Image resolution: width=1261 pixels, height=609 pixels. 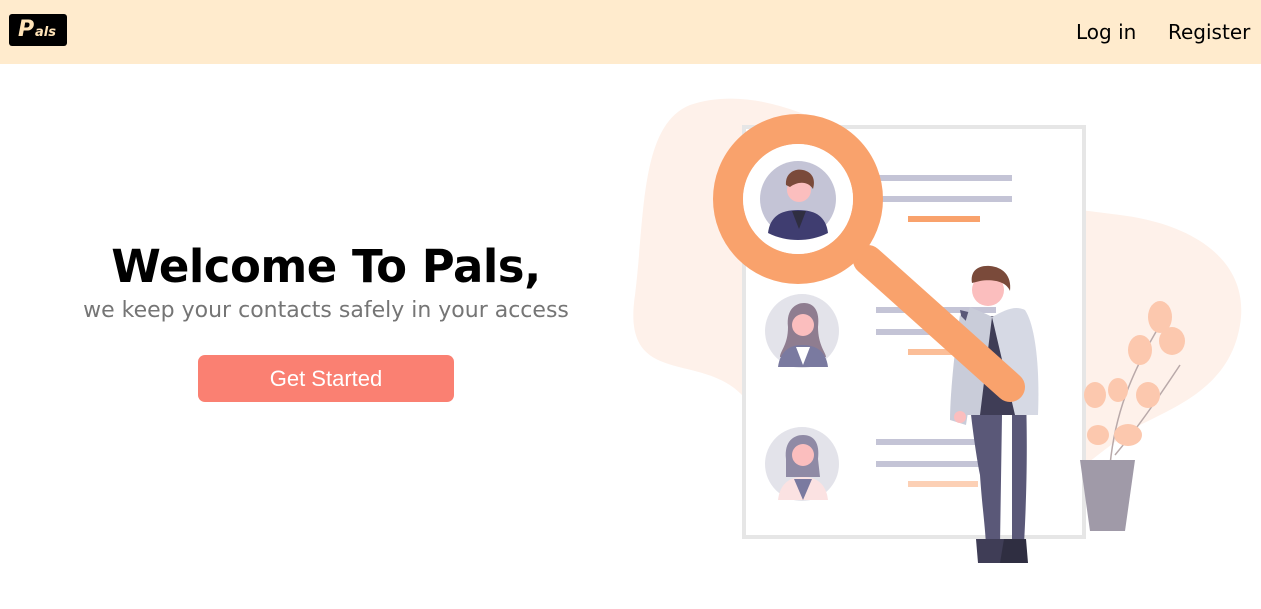 What do you see at coordinates (326, 266) in the screenshot?
I see `hero-title: Welcome To Pals,` at bounding box center [326, 266].